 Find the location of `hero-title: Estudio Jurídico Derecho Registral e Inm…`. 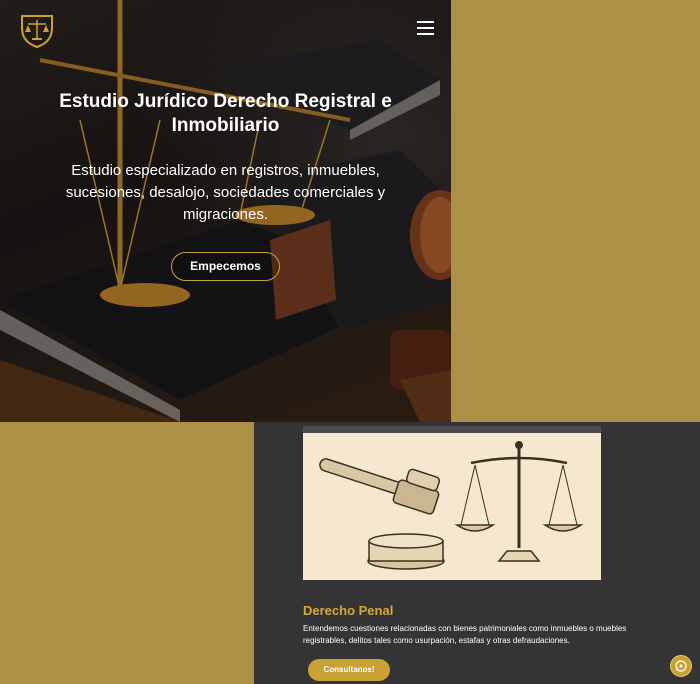

hero-title: Estudio Jurídico Derecho Registral e Inm… is located at coordinates (225, 113).